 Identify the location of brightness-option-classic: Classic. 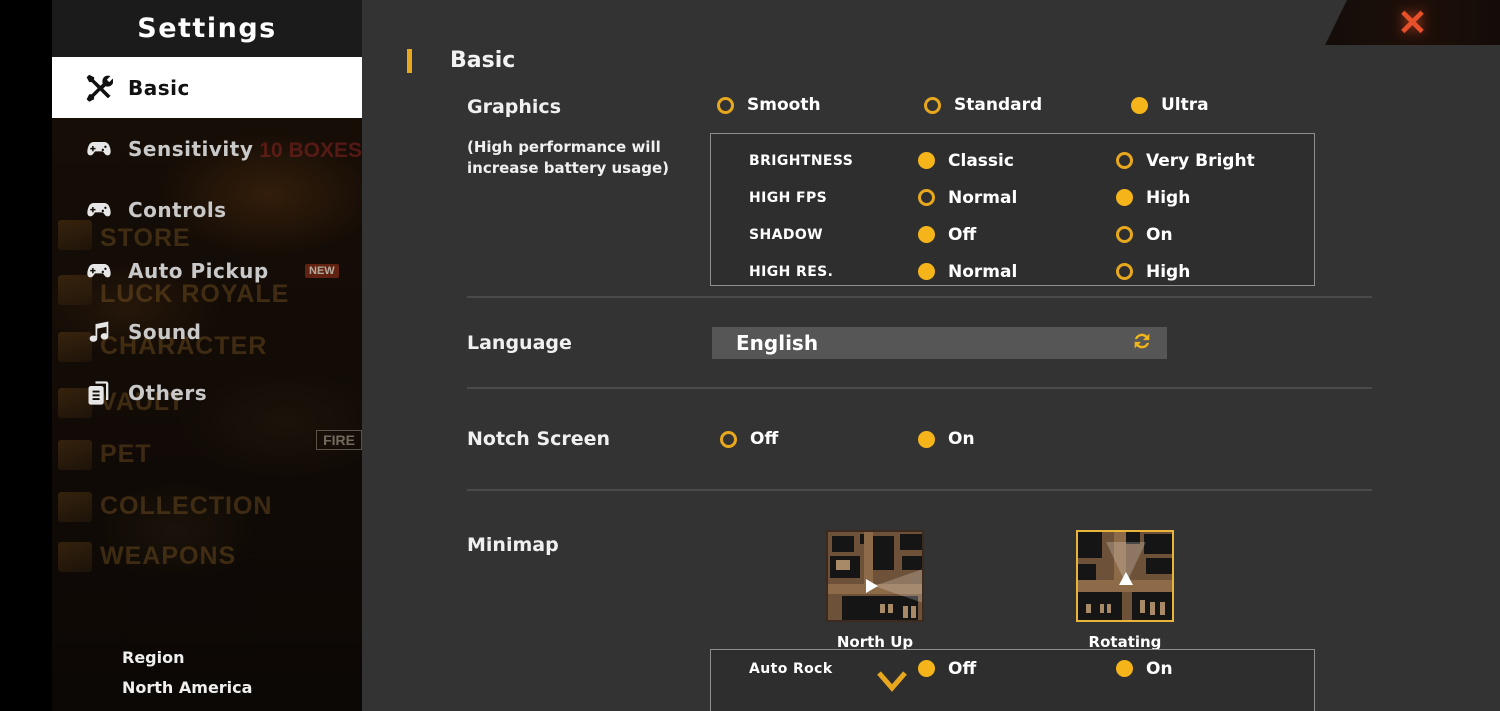
(1017, 161).